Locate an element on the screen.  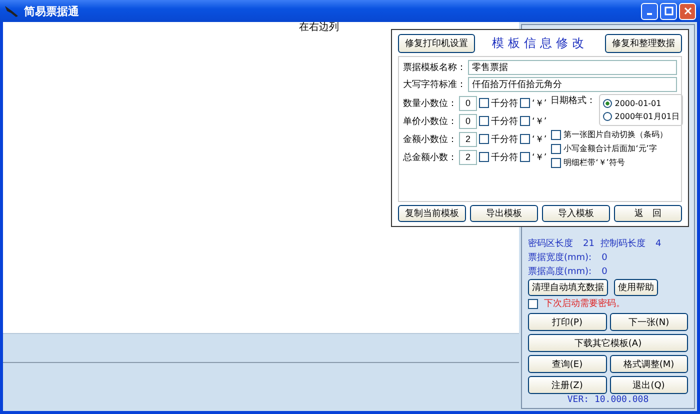
dialog-button: 导出模板 is located at coordinates (504, 213).